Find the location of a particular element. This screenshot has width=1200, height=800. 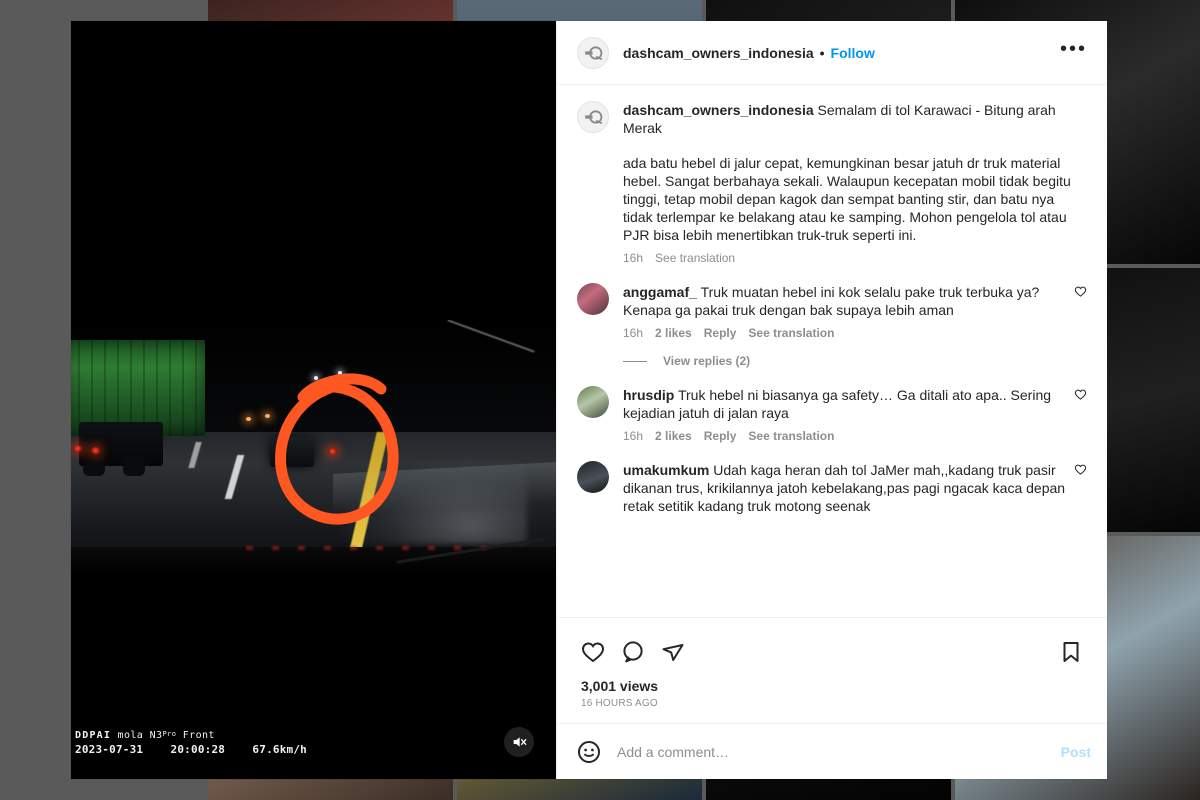

emoji-picker-button is located at coordinates (589, 752).